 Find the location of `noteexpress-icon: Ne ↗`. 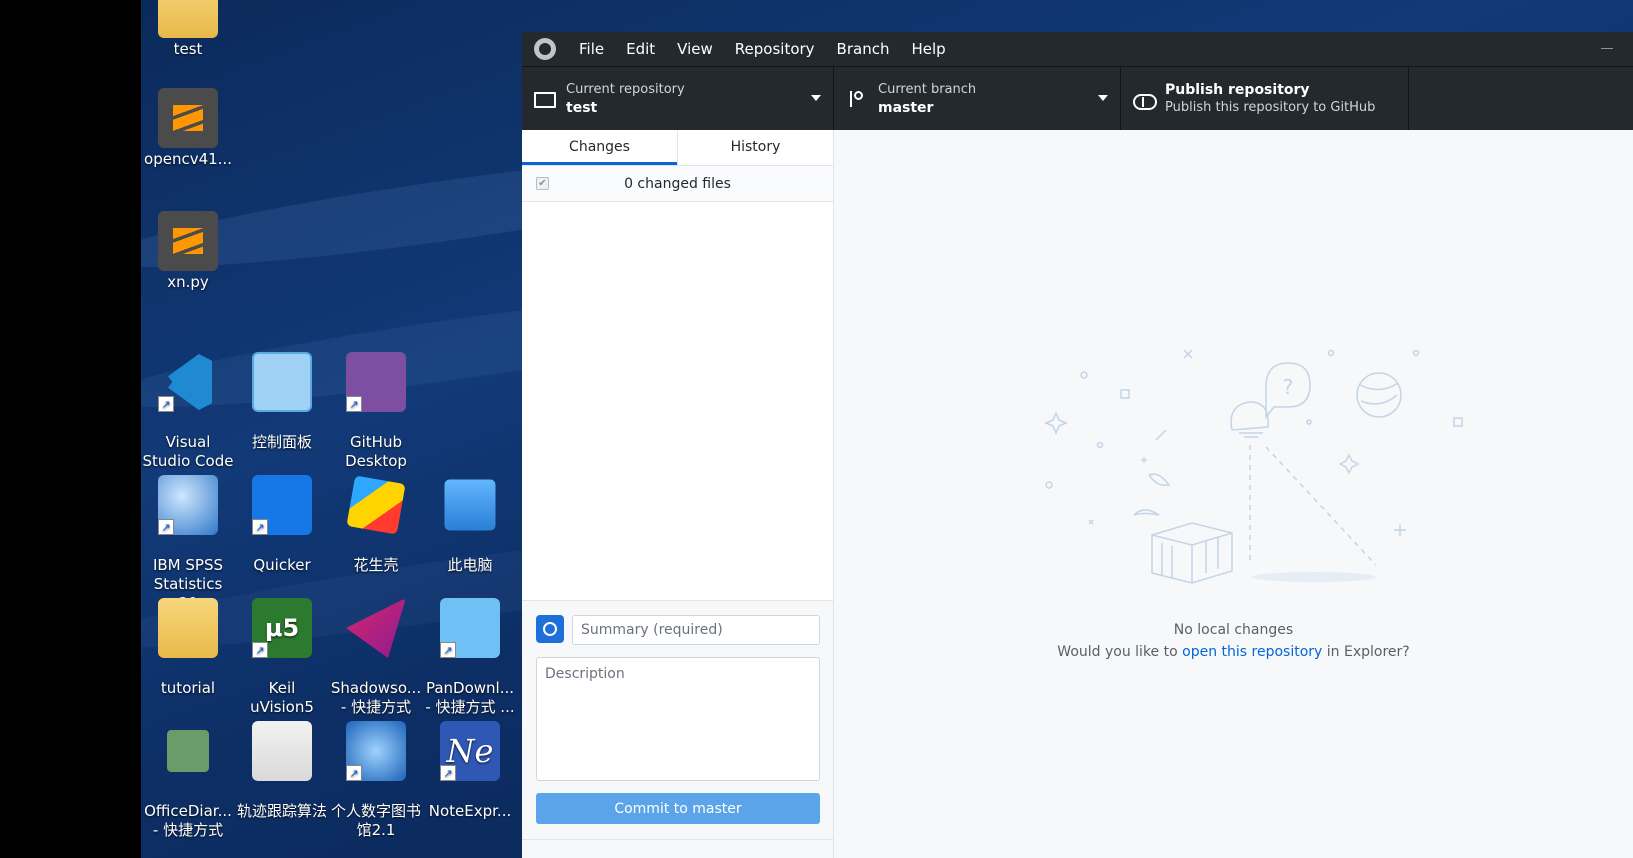

noteexpress-icon: Ne ↗ is located at coordinates (470, 751).